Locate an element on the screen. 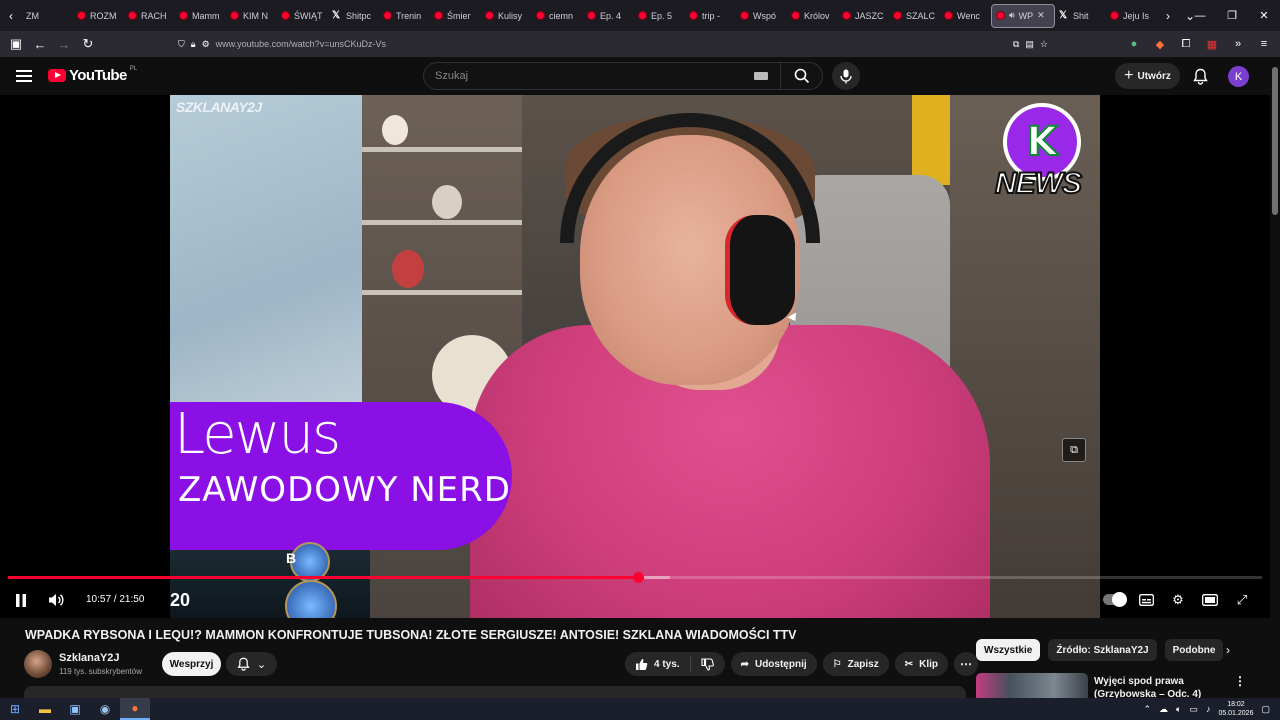  subtitles-icon is located at coordinates (1146, 600).